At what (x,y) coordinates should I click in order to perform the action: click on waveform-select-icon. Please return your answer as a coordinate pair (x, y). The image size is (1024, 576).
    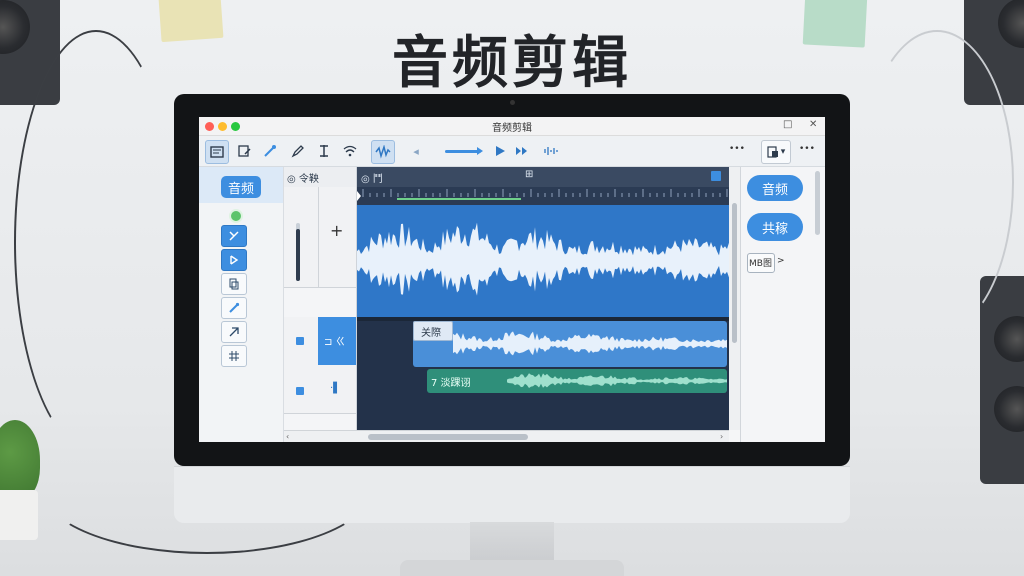
    Looking at the image, I should click on (383, 152).